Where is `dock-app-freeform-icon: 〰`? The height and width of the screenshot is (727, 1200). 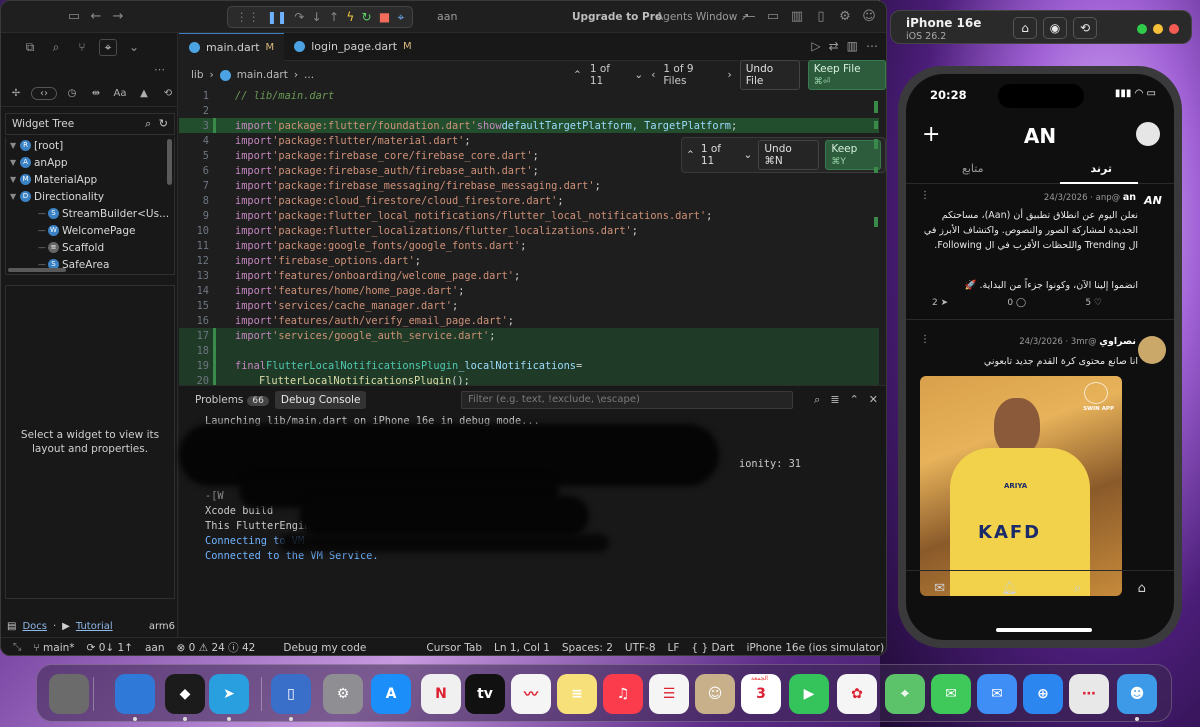 dock-app-freeform-icon: 〰 is located at coordinates (531, 694).